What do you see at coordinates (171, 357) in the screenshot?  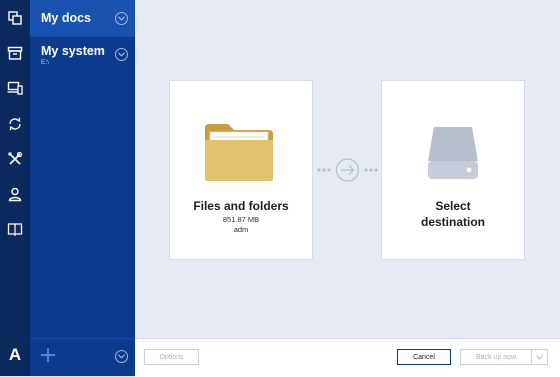 I see `options-button: Options` at bounding box center [171, 357].